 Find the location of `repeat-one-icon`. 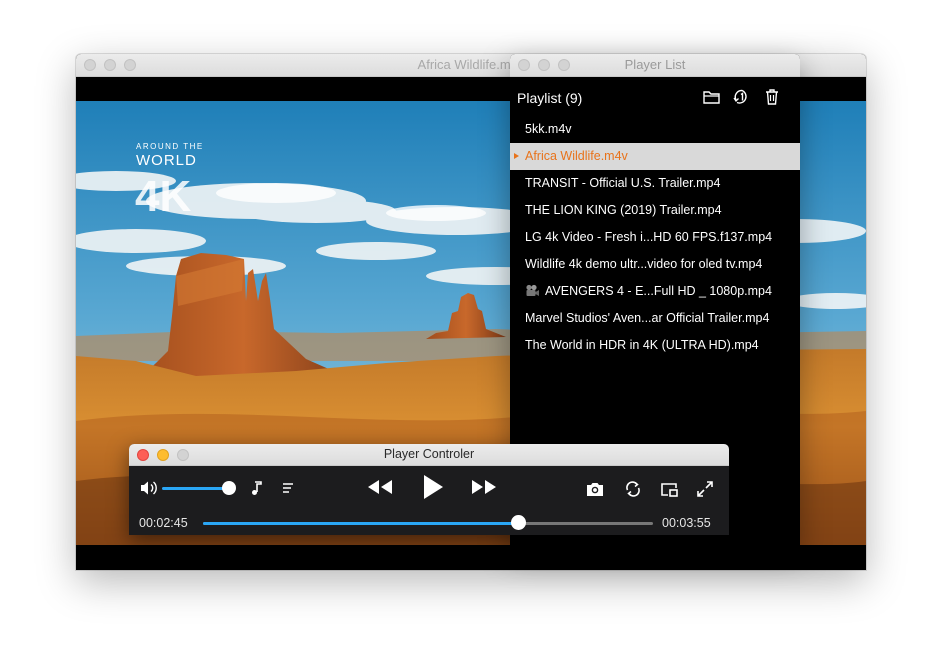

repeat-one-icon is located at coordinates (742, 97).